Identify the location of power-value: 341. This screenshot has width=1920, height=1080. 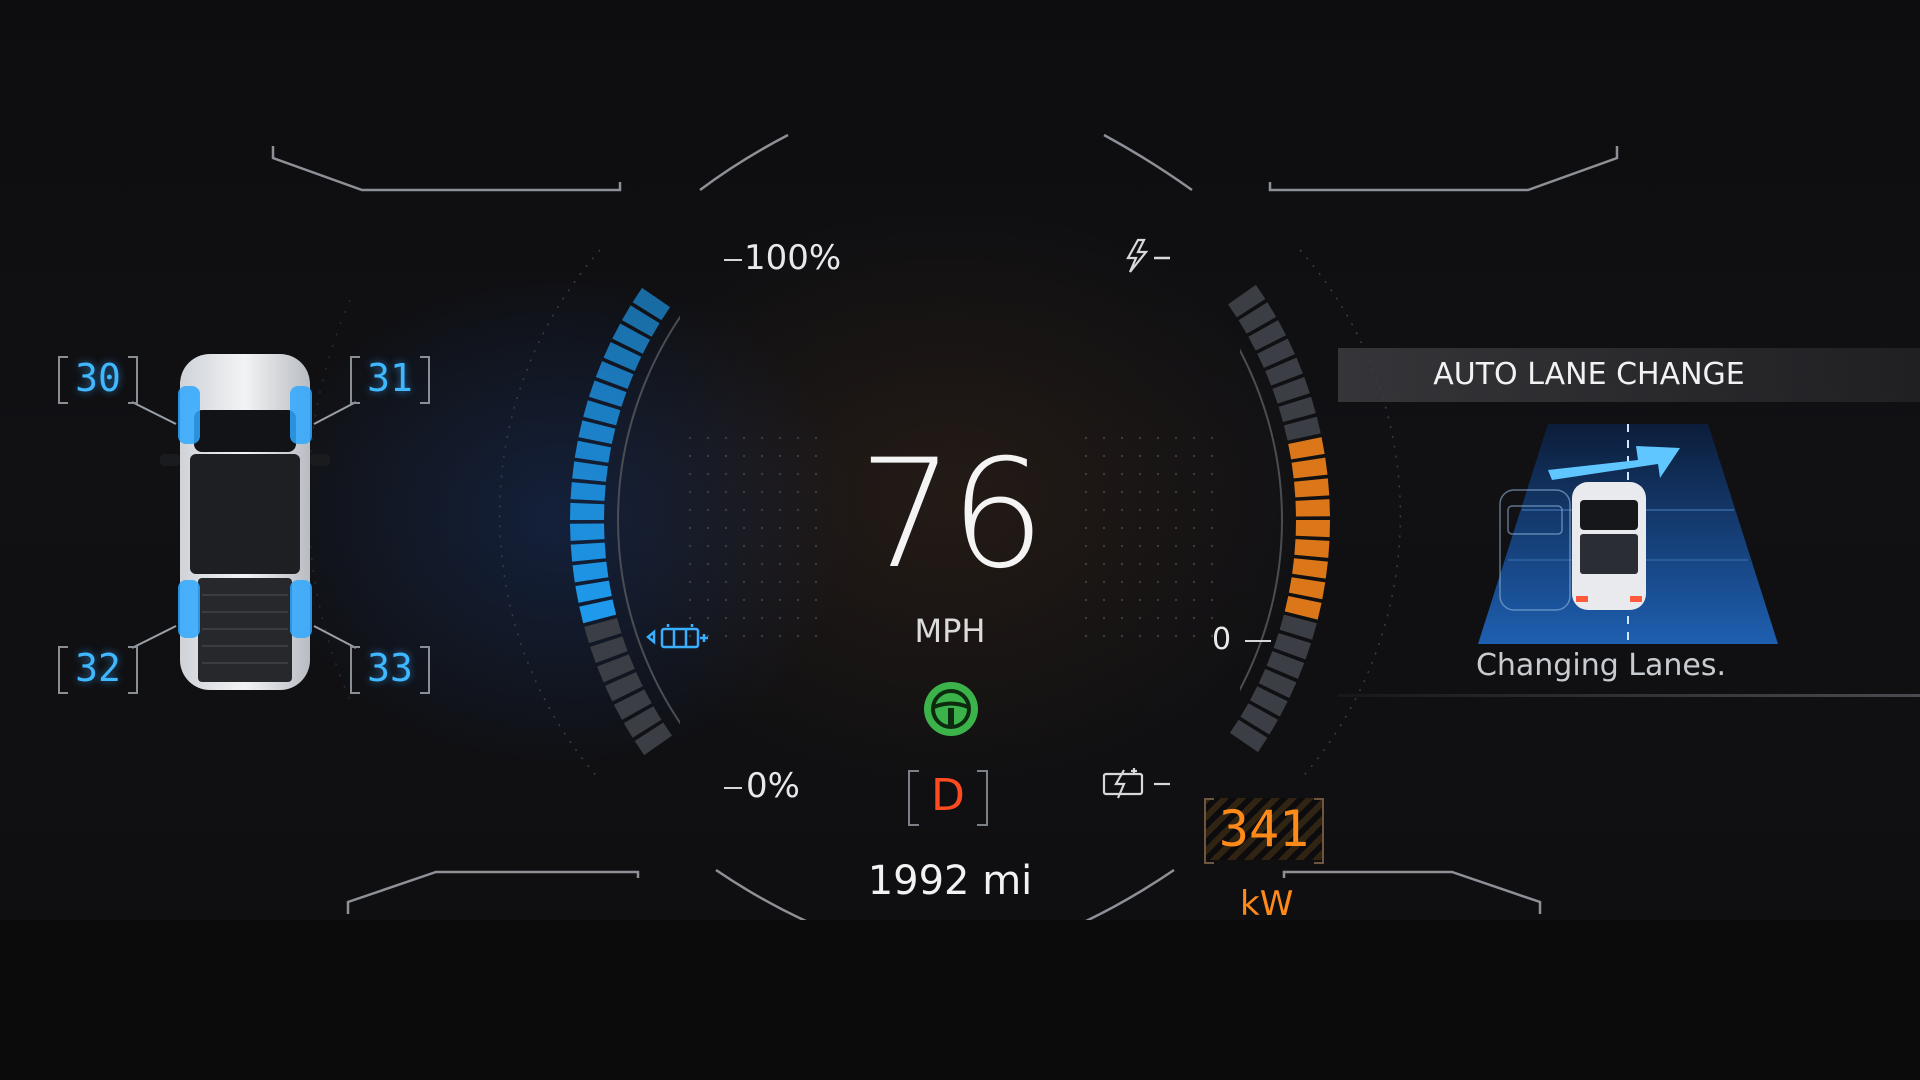
(1264, 831).